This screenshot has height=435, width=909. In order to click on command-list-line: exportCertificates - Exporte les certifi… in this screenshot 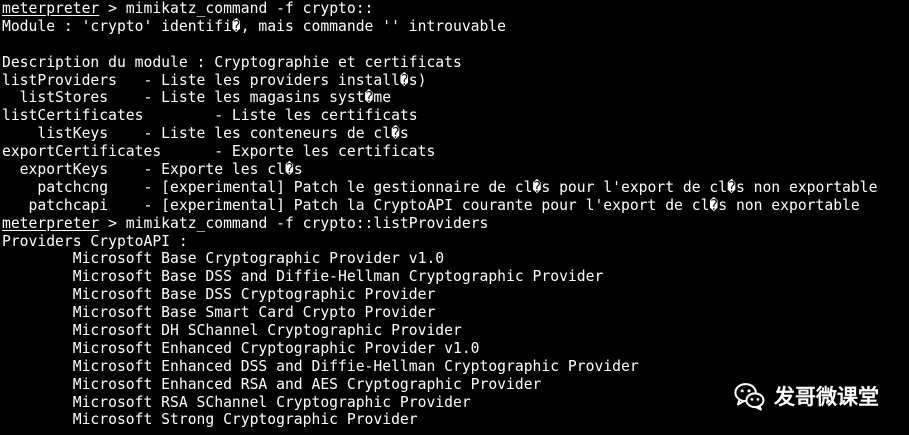, I will do `click(219, 152)`.